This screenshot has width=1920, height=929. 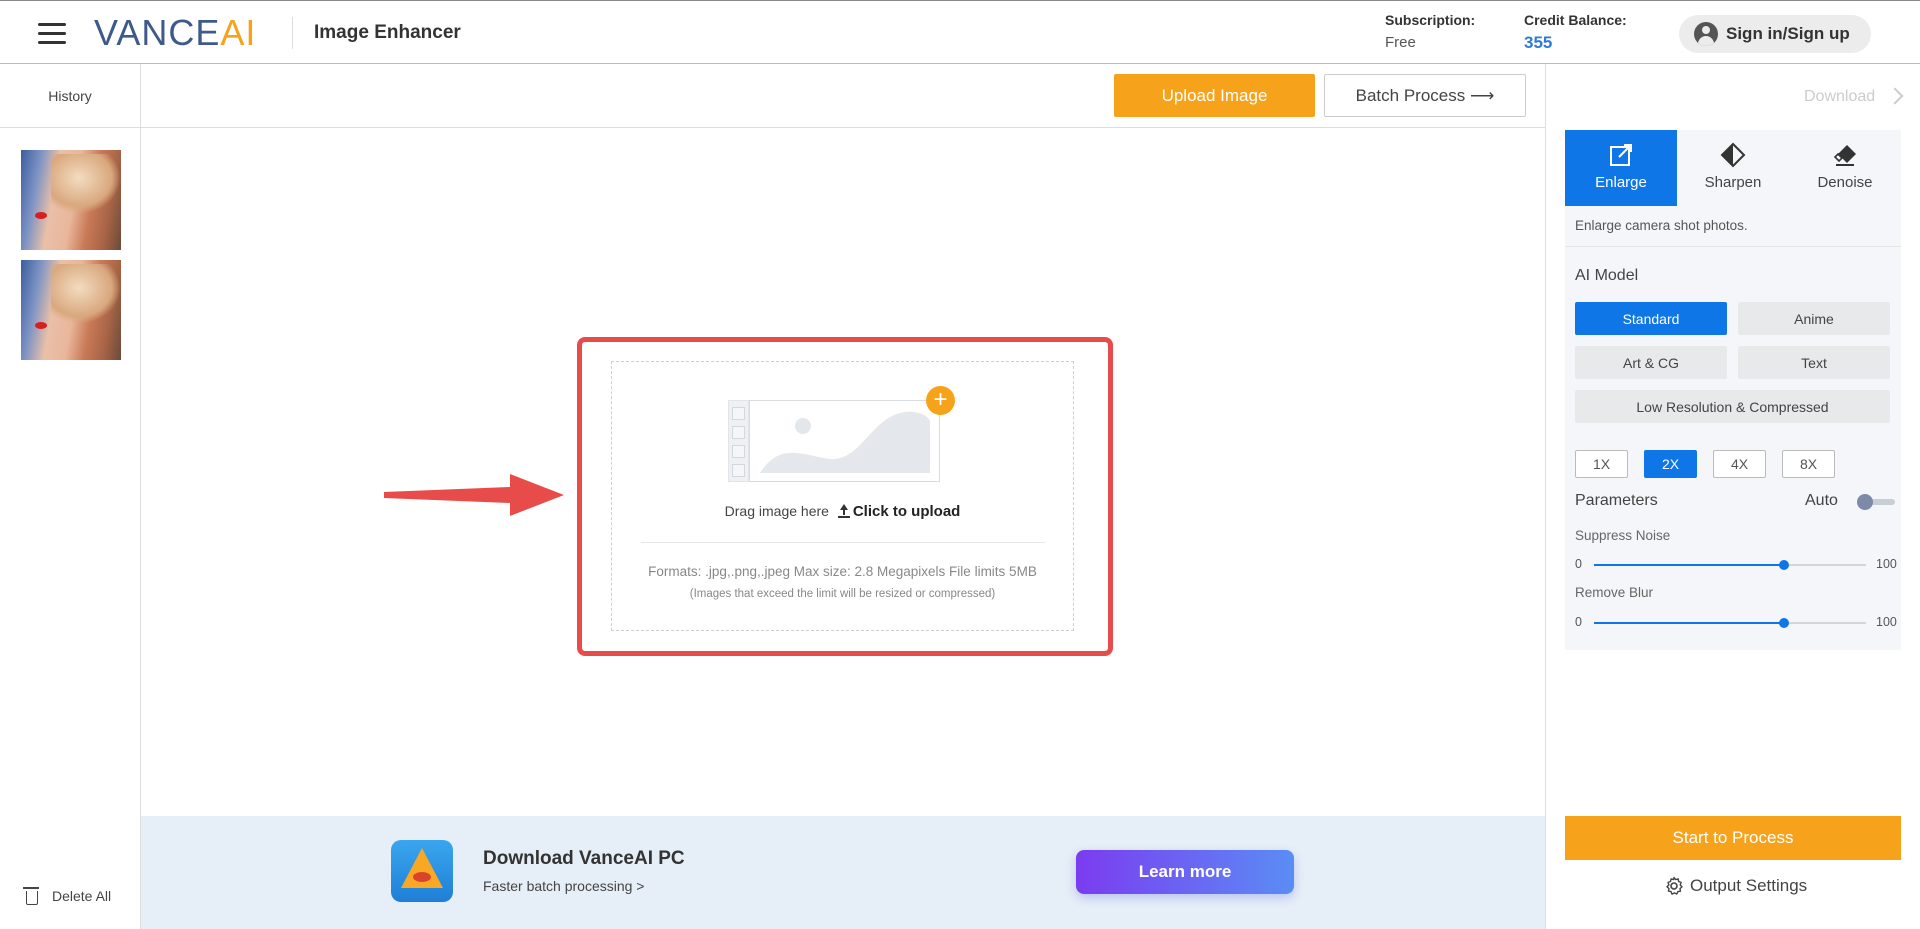 I want to click on model-low-res-button: Low Resolution & Compressed, so click(x=1732, y=406).